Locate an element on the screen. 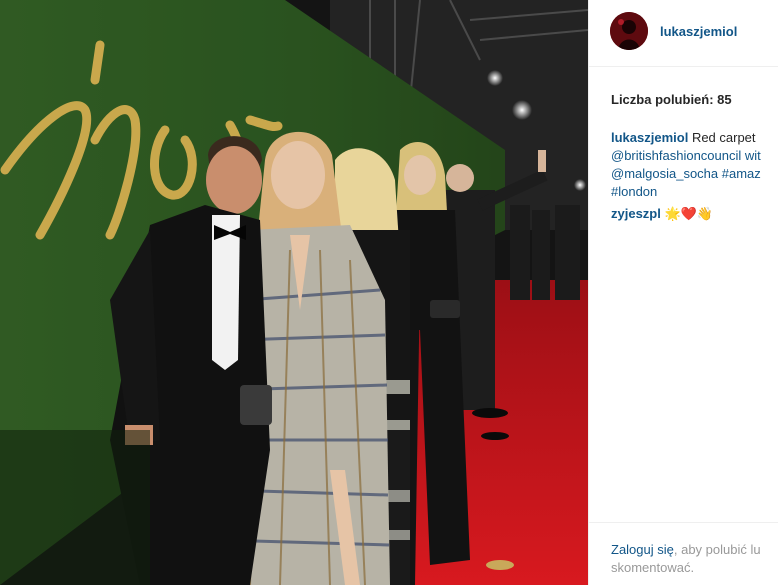  mention-britishfashioncouncil: @britishfashioncouncil wit is located at coordinates (686, 156).